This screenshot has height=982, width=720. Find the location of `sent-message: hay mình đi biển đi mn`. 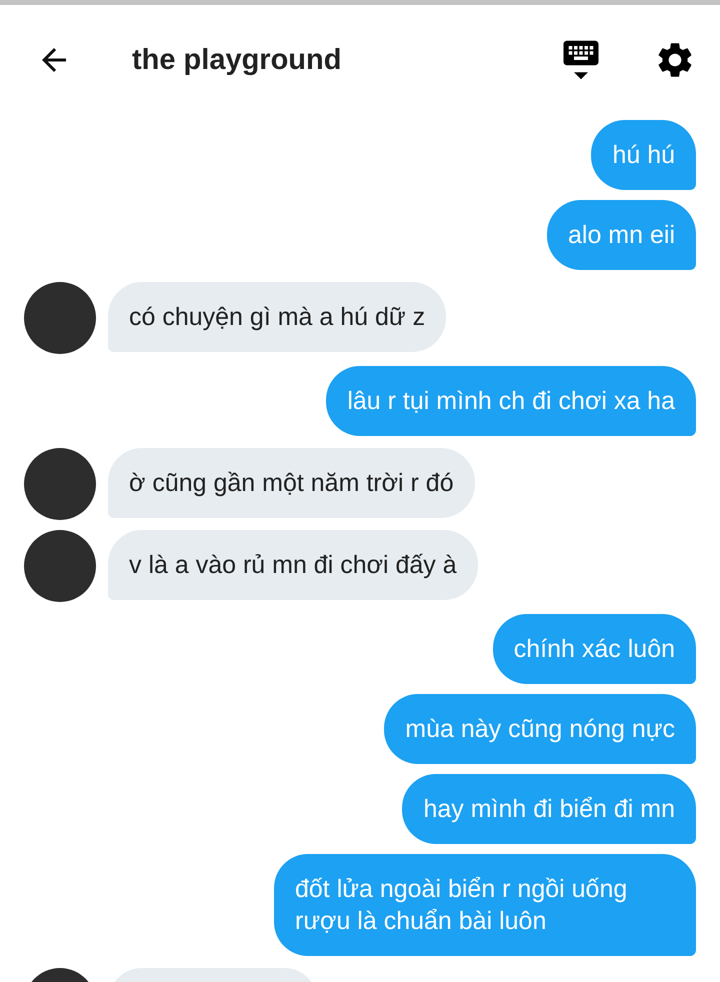

sent-message: hay mình đi biển đi mn is located at coordinates (549, 809).